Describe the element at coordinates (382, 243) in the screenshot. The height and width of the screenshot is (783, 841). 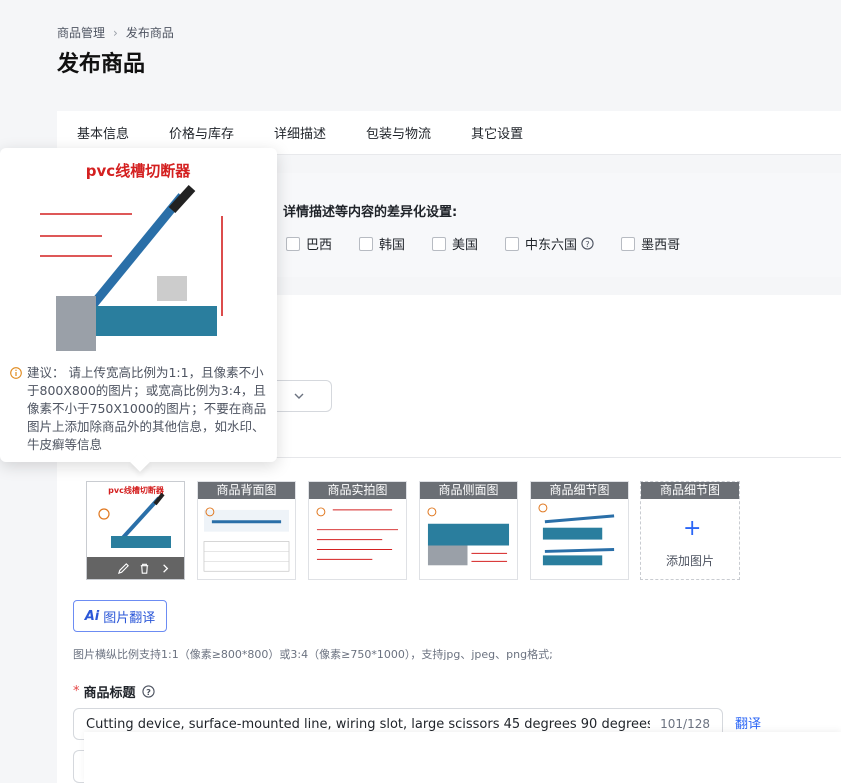
I see `site-option-korea: 韩国` at that location.